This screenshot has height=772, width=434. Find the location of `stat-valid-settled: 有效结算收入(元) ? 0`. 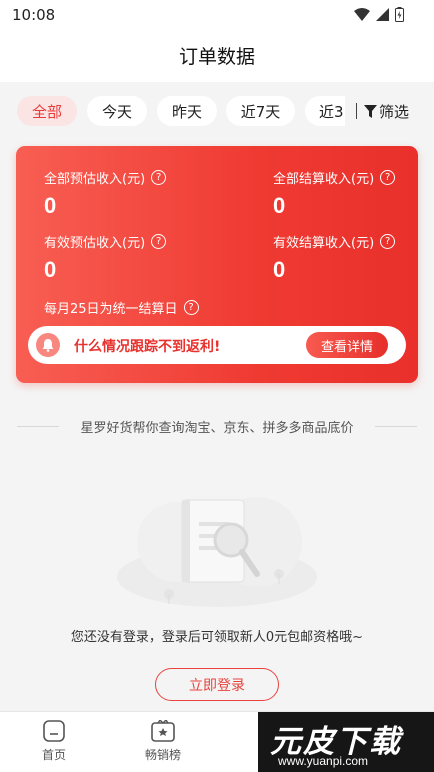

stat-valid-settled: 有效结算收入(元) ? 0 is located at coordinates (334, 257).